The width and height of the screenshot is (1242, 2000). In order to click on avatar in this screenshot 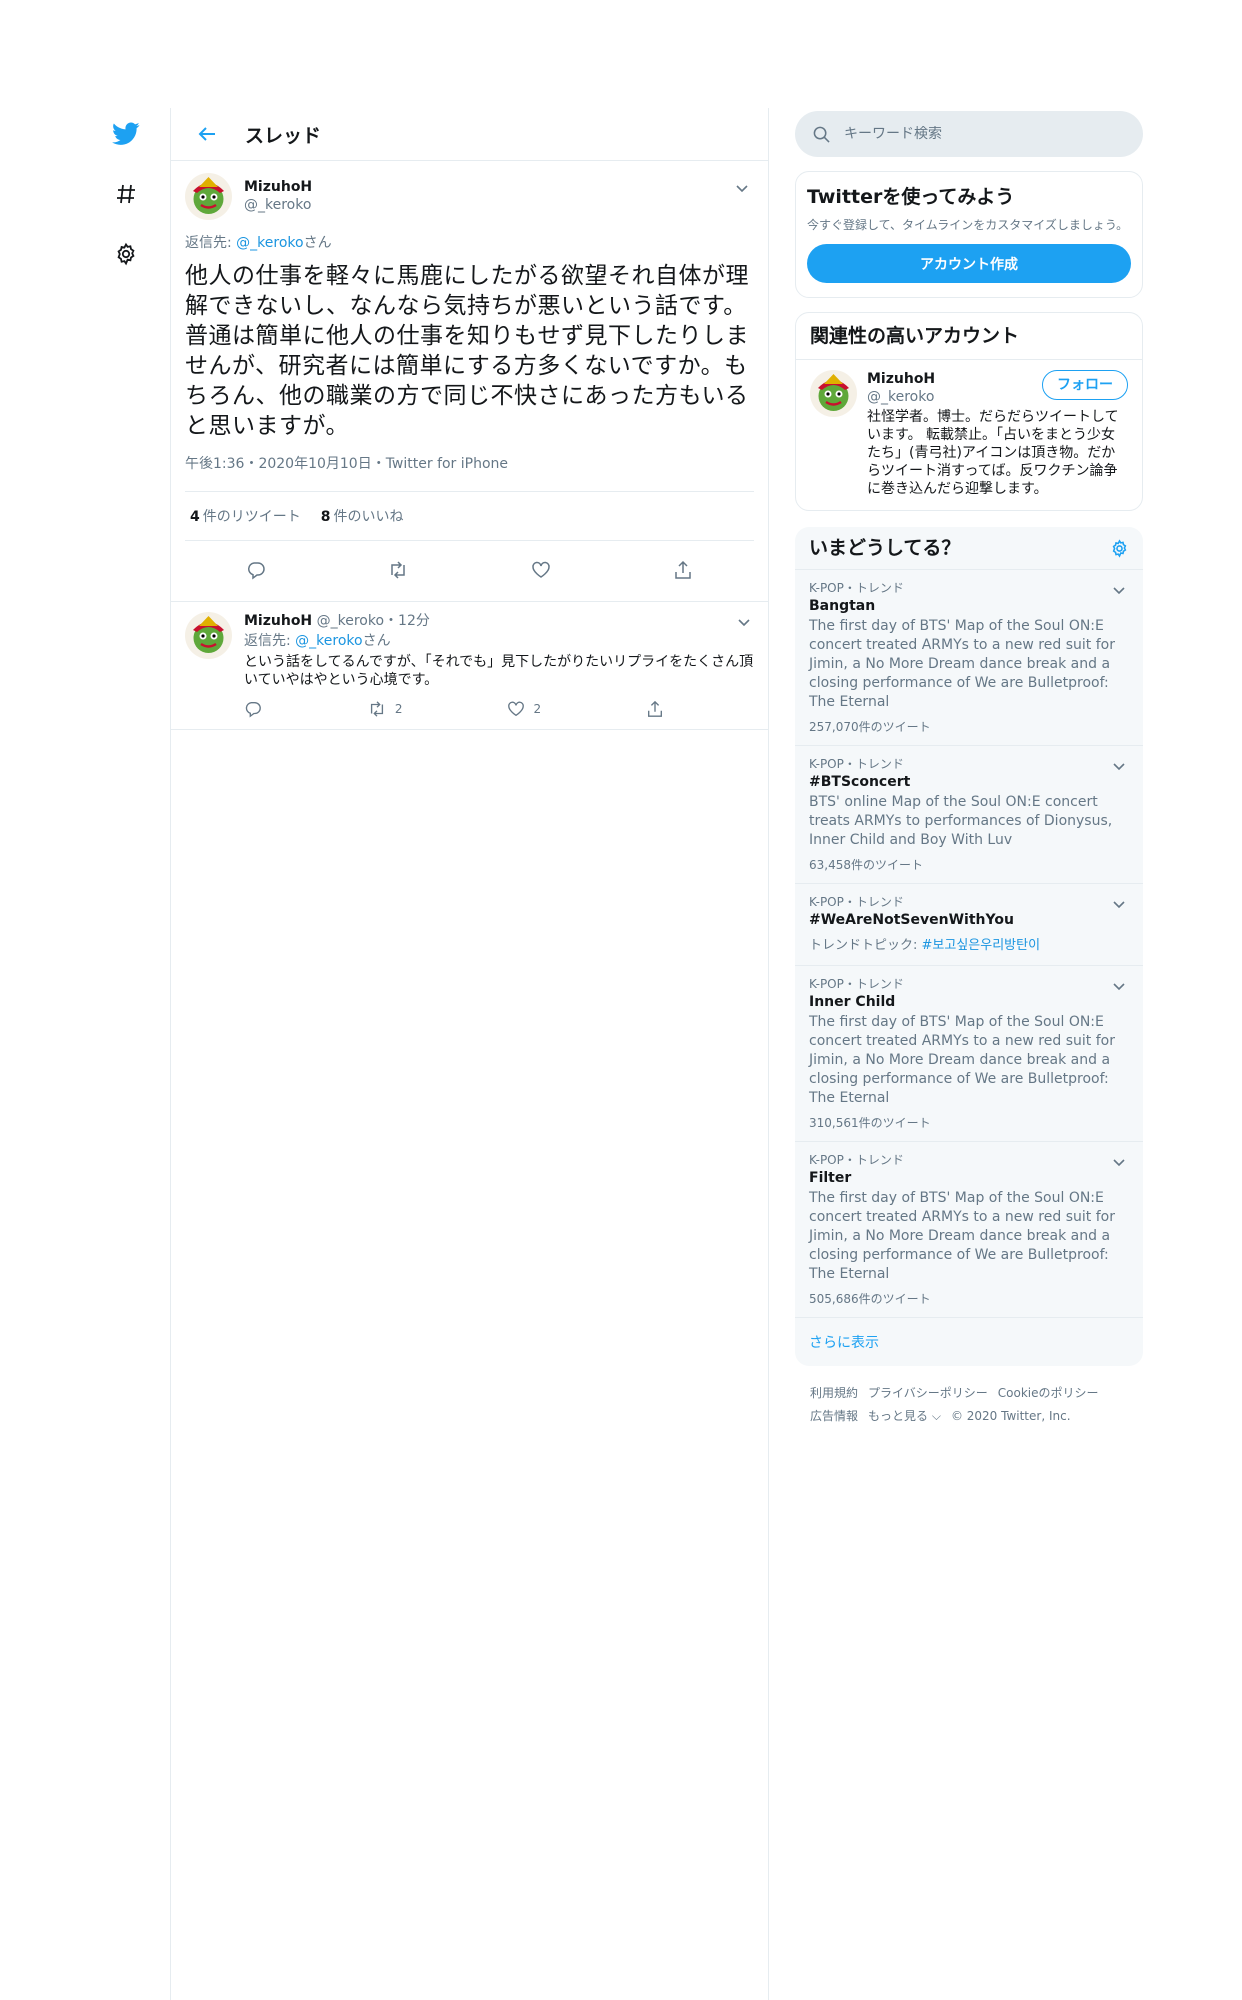, I will do `click(208, 196)`.